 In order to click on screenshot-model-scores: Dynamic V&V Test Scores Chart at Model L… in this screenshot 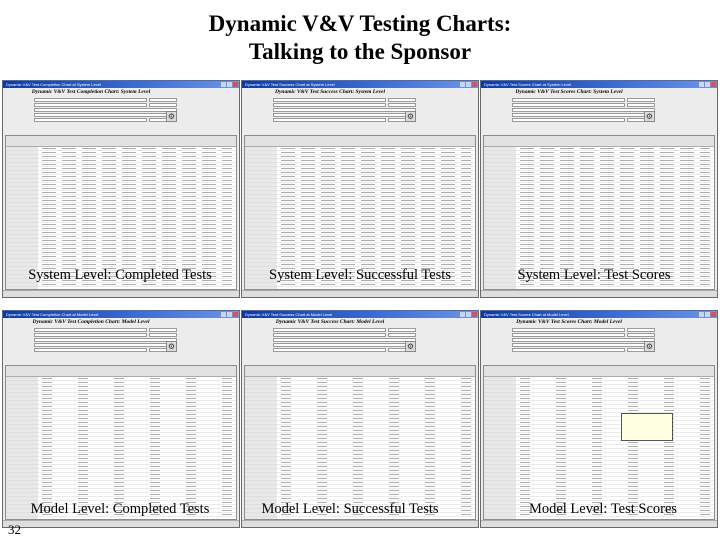, I will do `click(599, 419)`.